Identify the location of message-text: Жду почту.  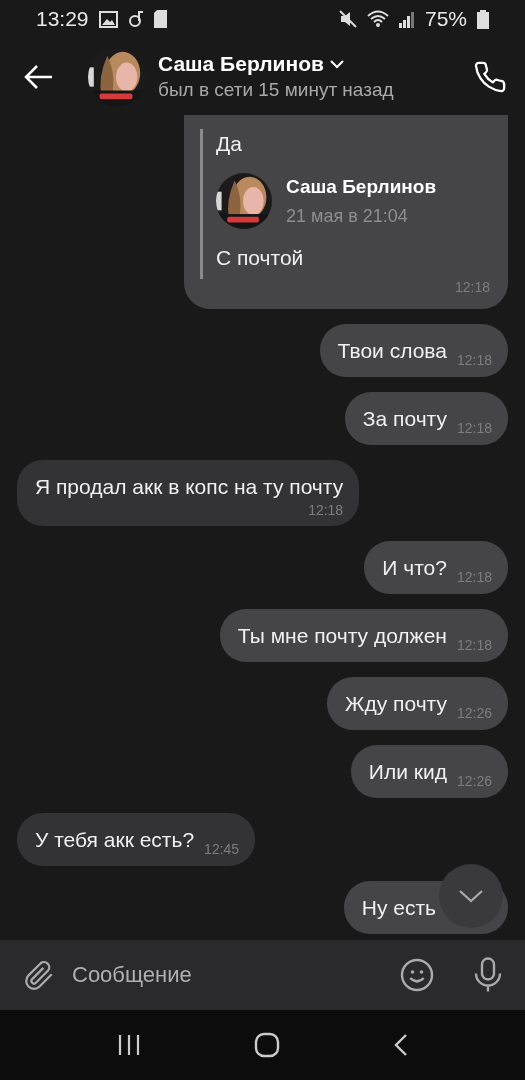
(396, 704).